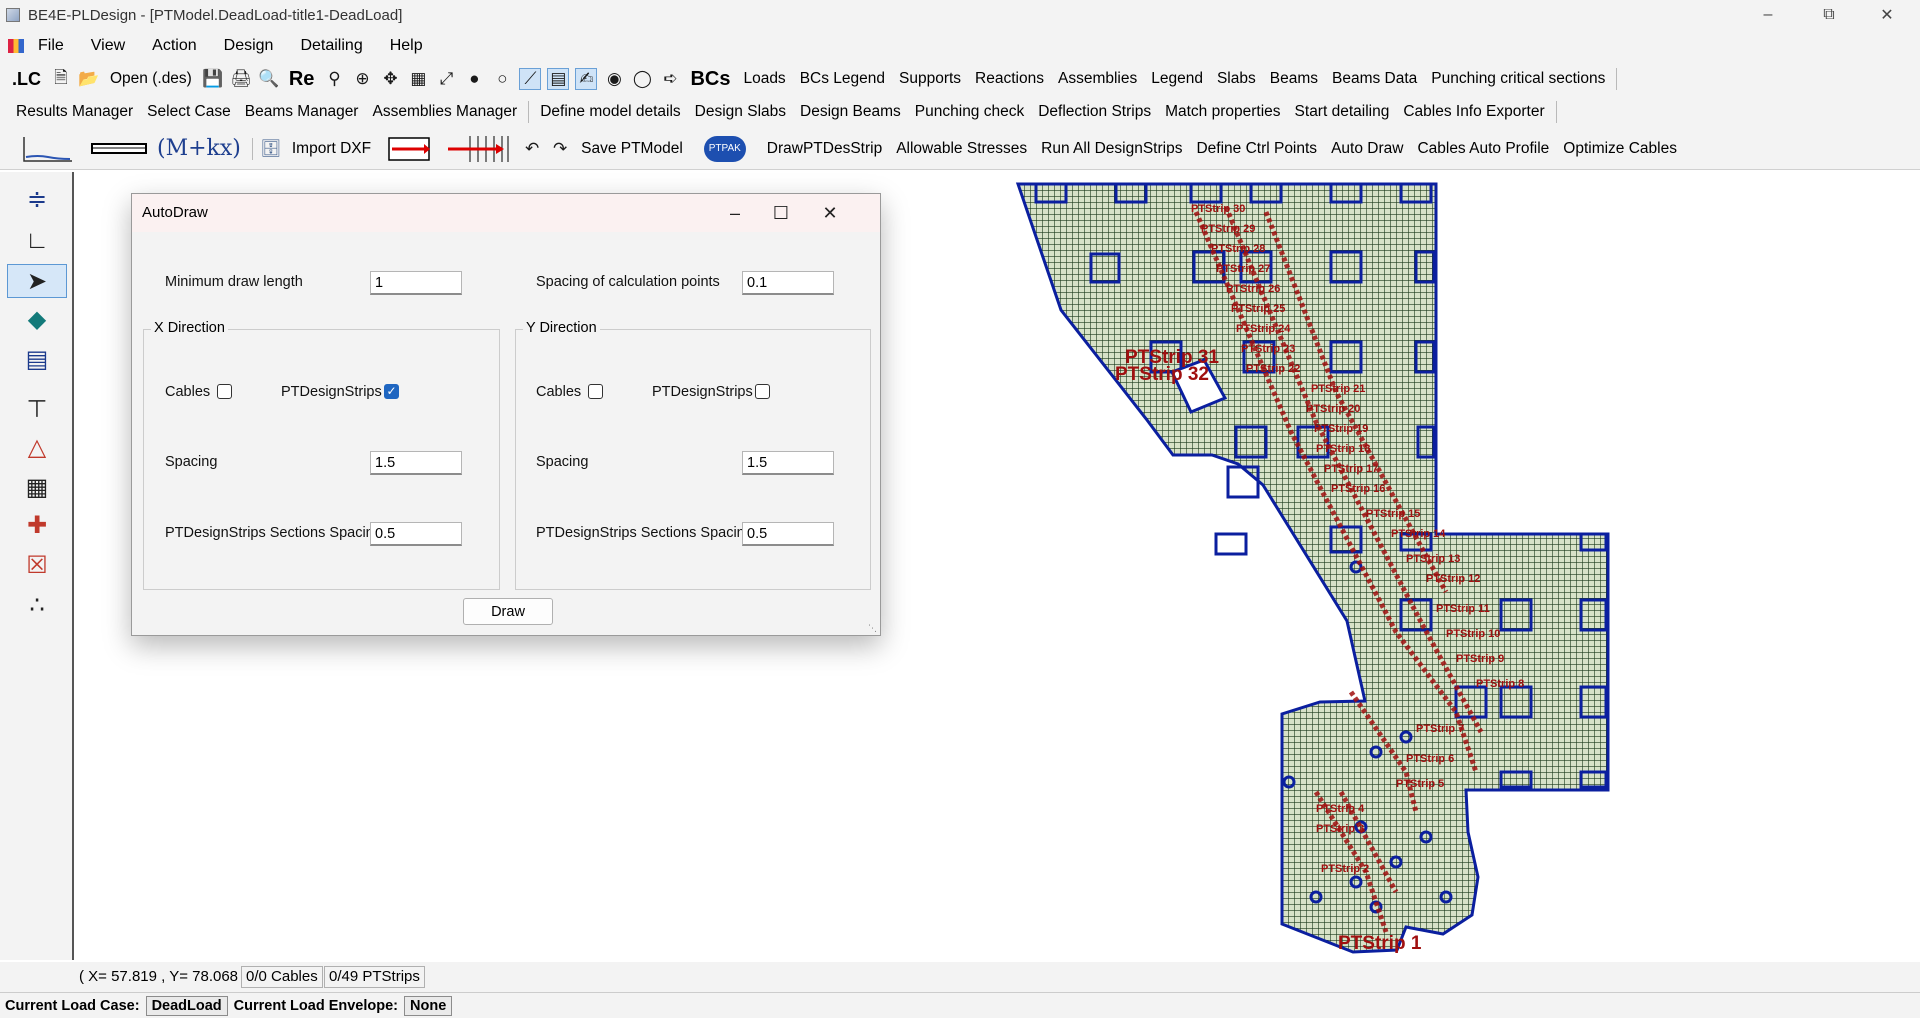 This screenshot has height=1018, width=1920. I want to click on mdi-system-icon, so click(16, 46).